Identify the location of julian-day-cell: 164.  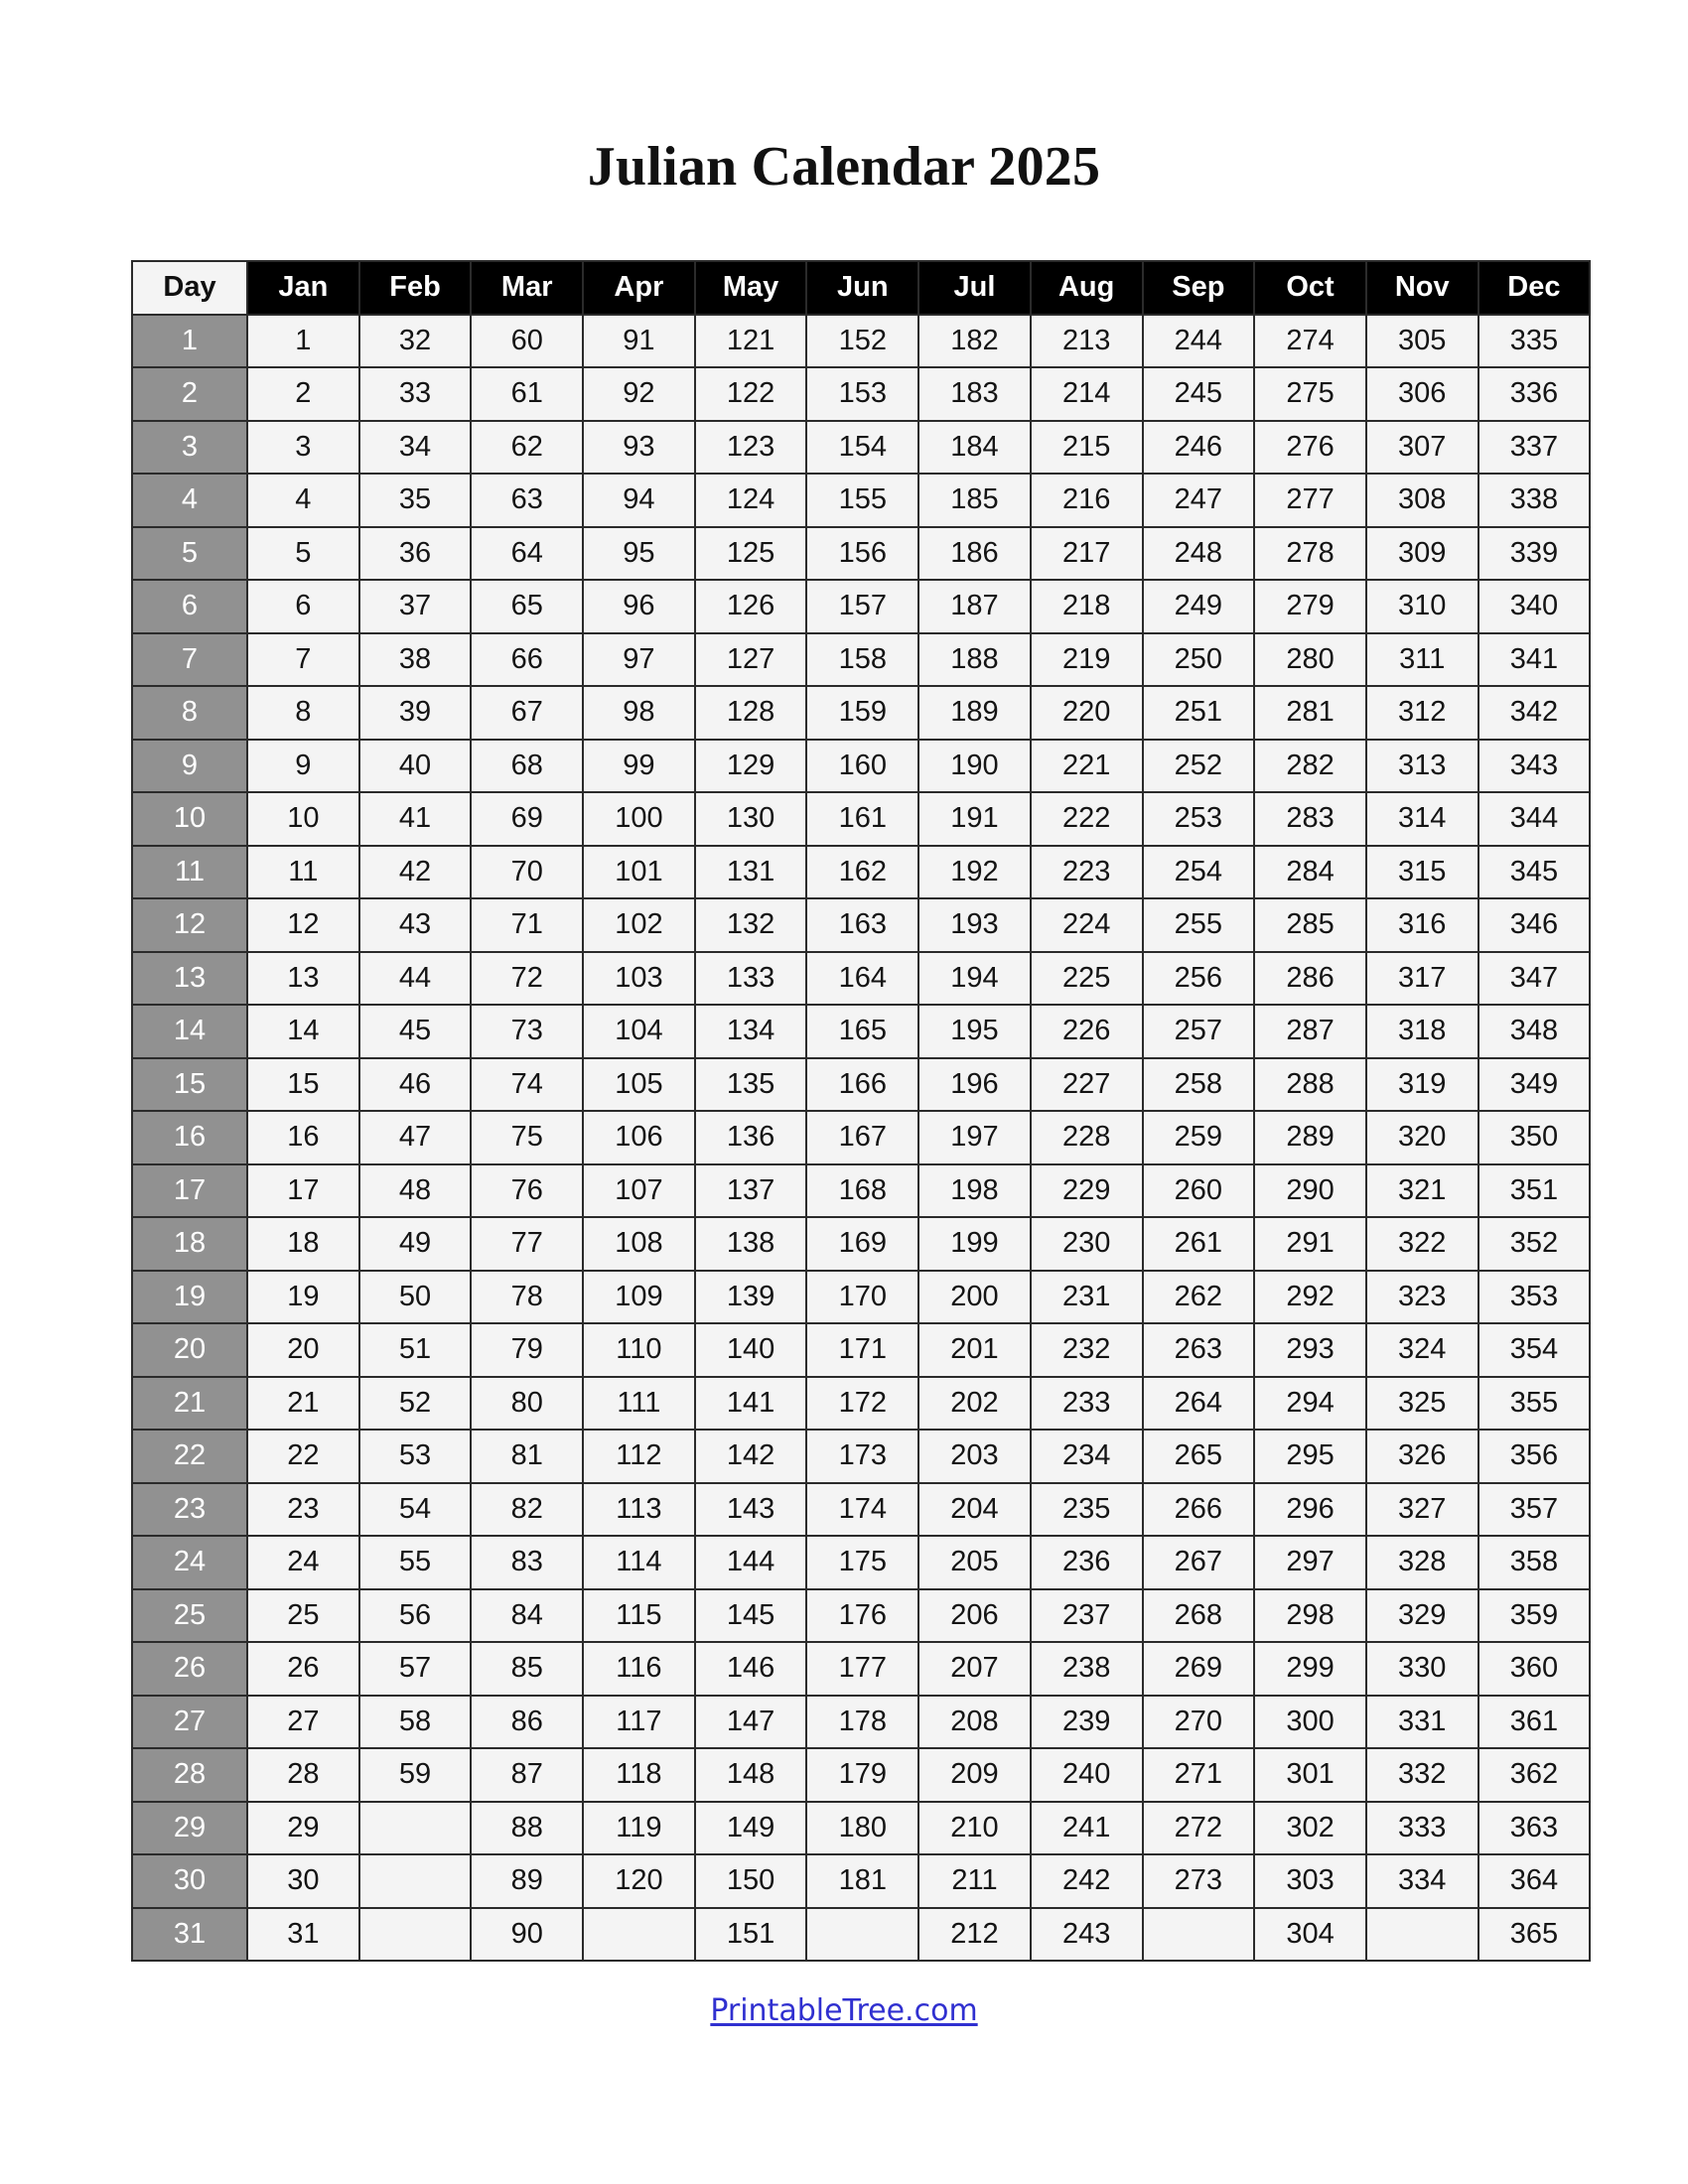
(862, 978).